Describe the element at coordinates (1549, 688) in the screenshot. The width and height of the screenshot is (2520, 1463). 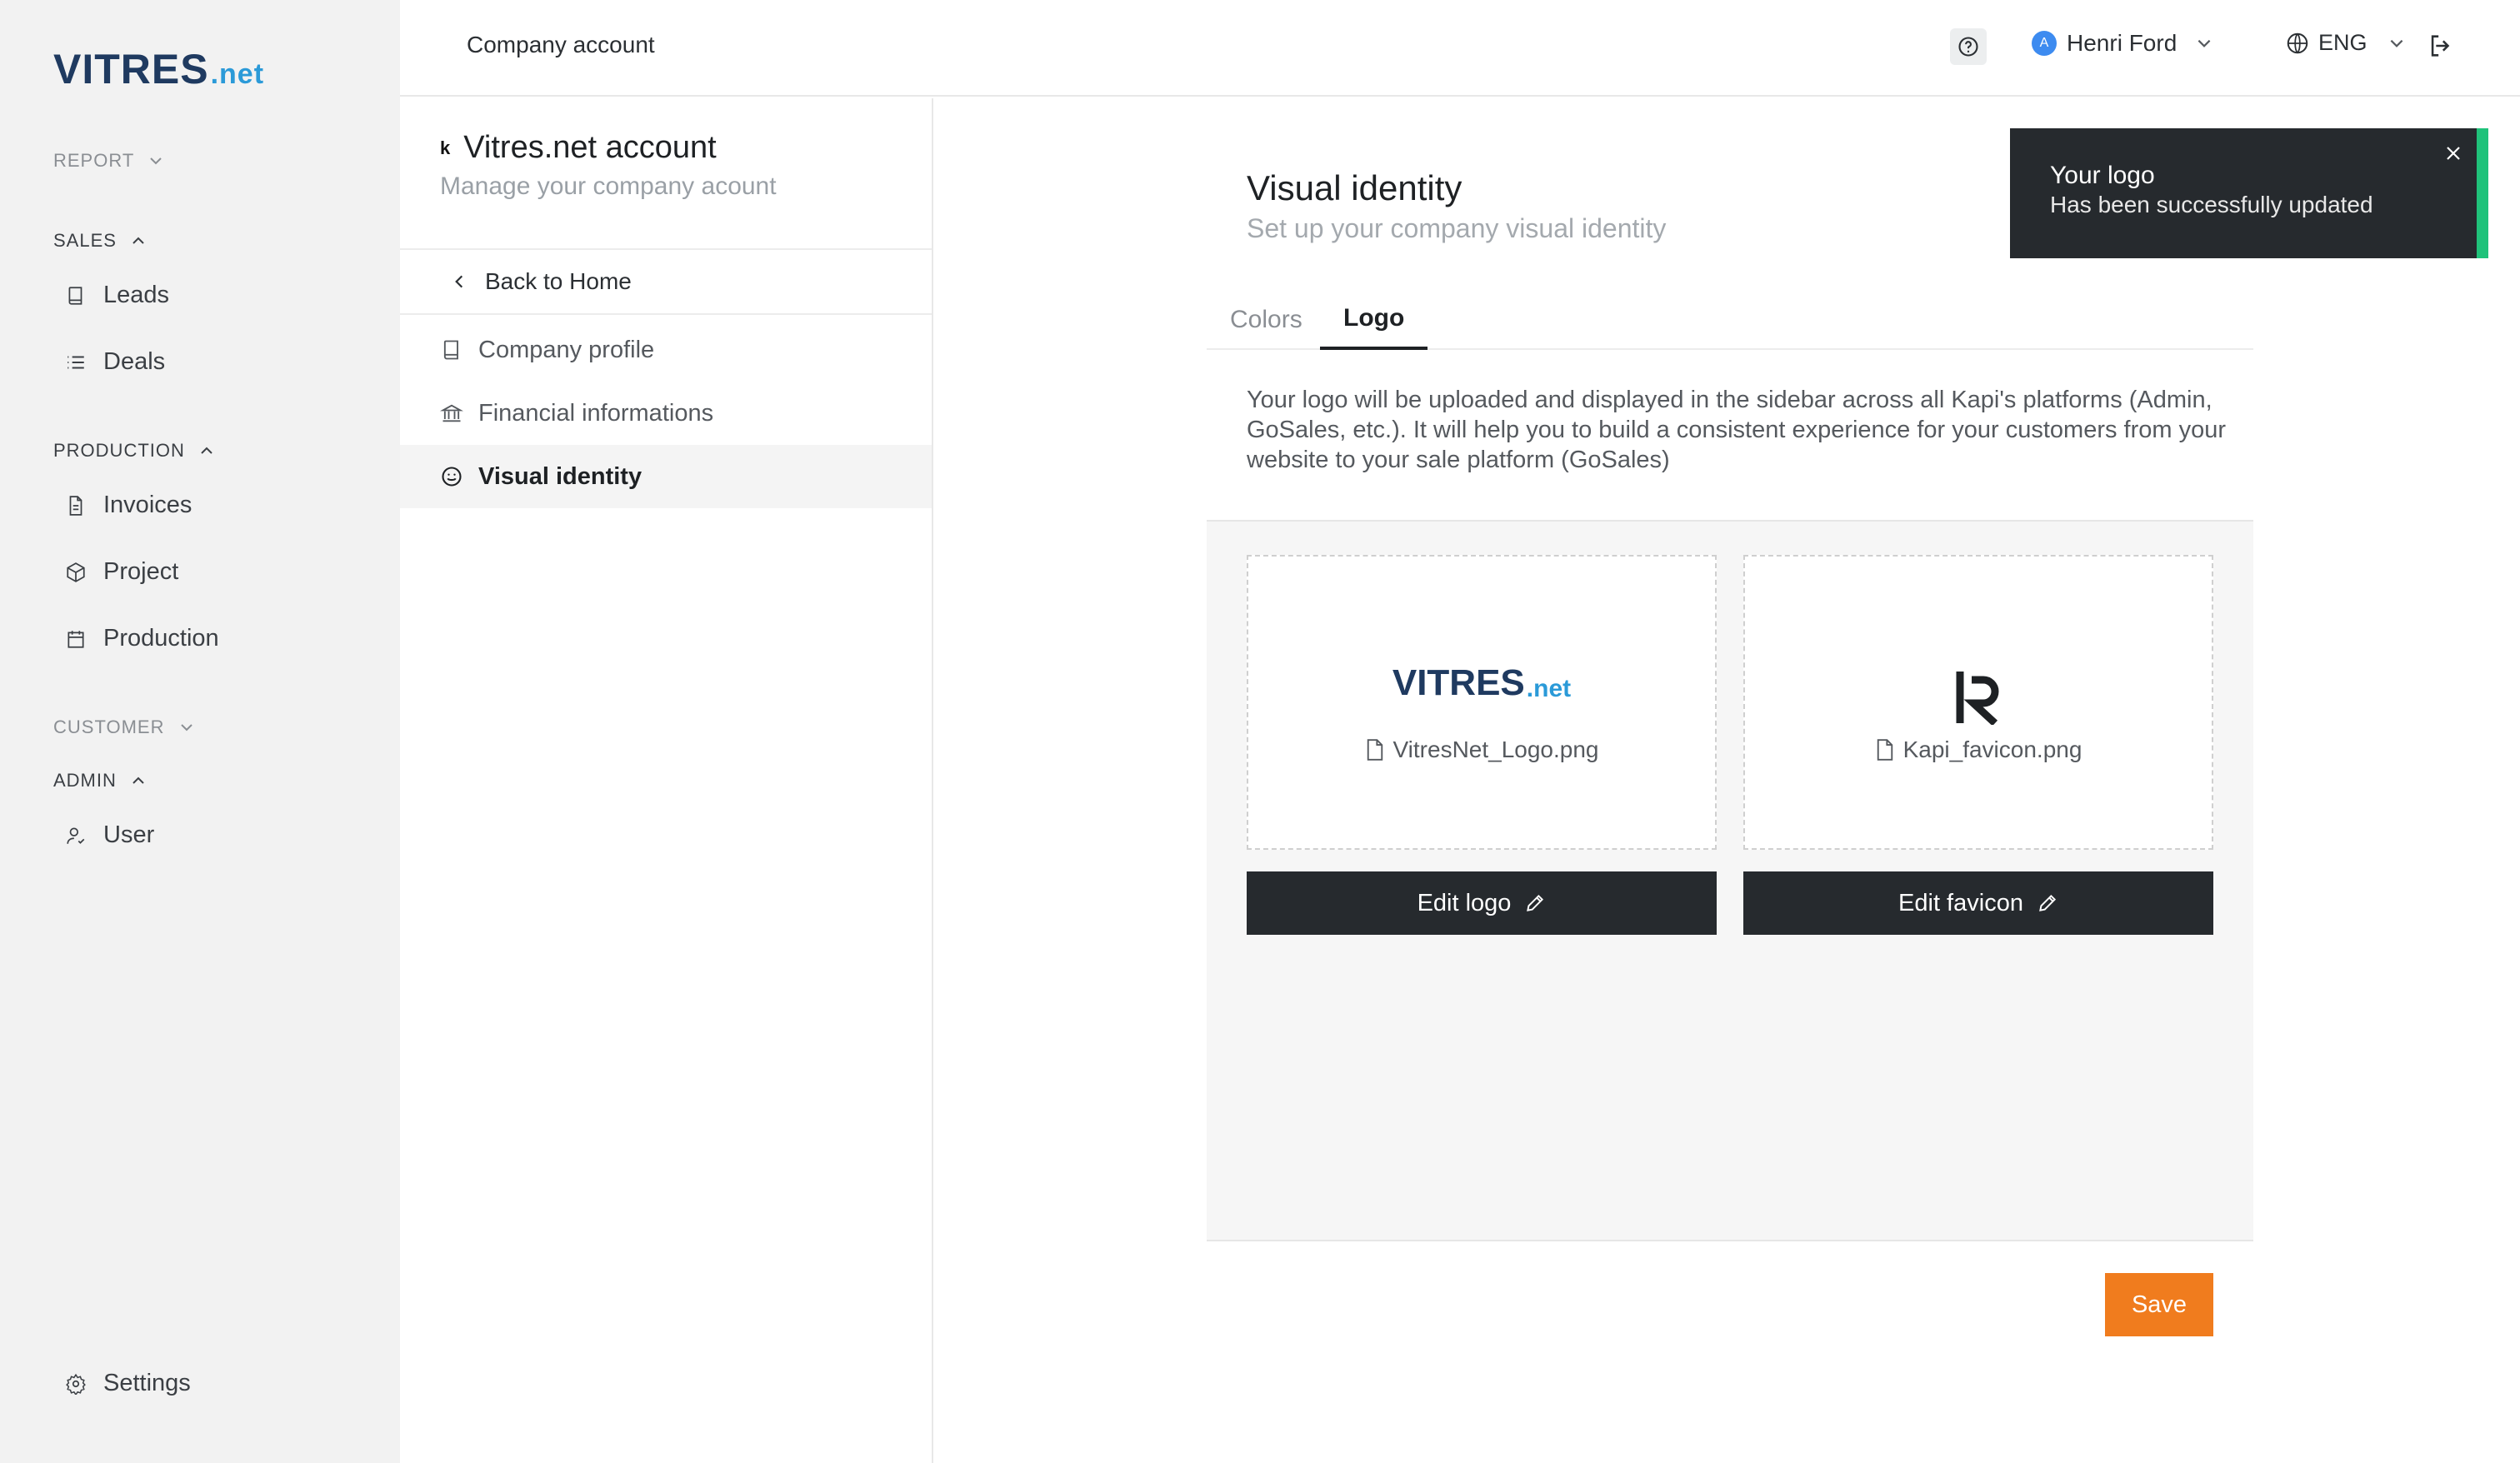
I see `logo-preview-suffix: .net` at that location.